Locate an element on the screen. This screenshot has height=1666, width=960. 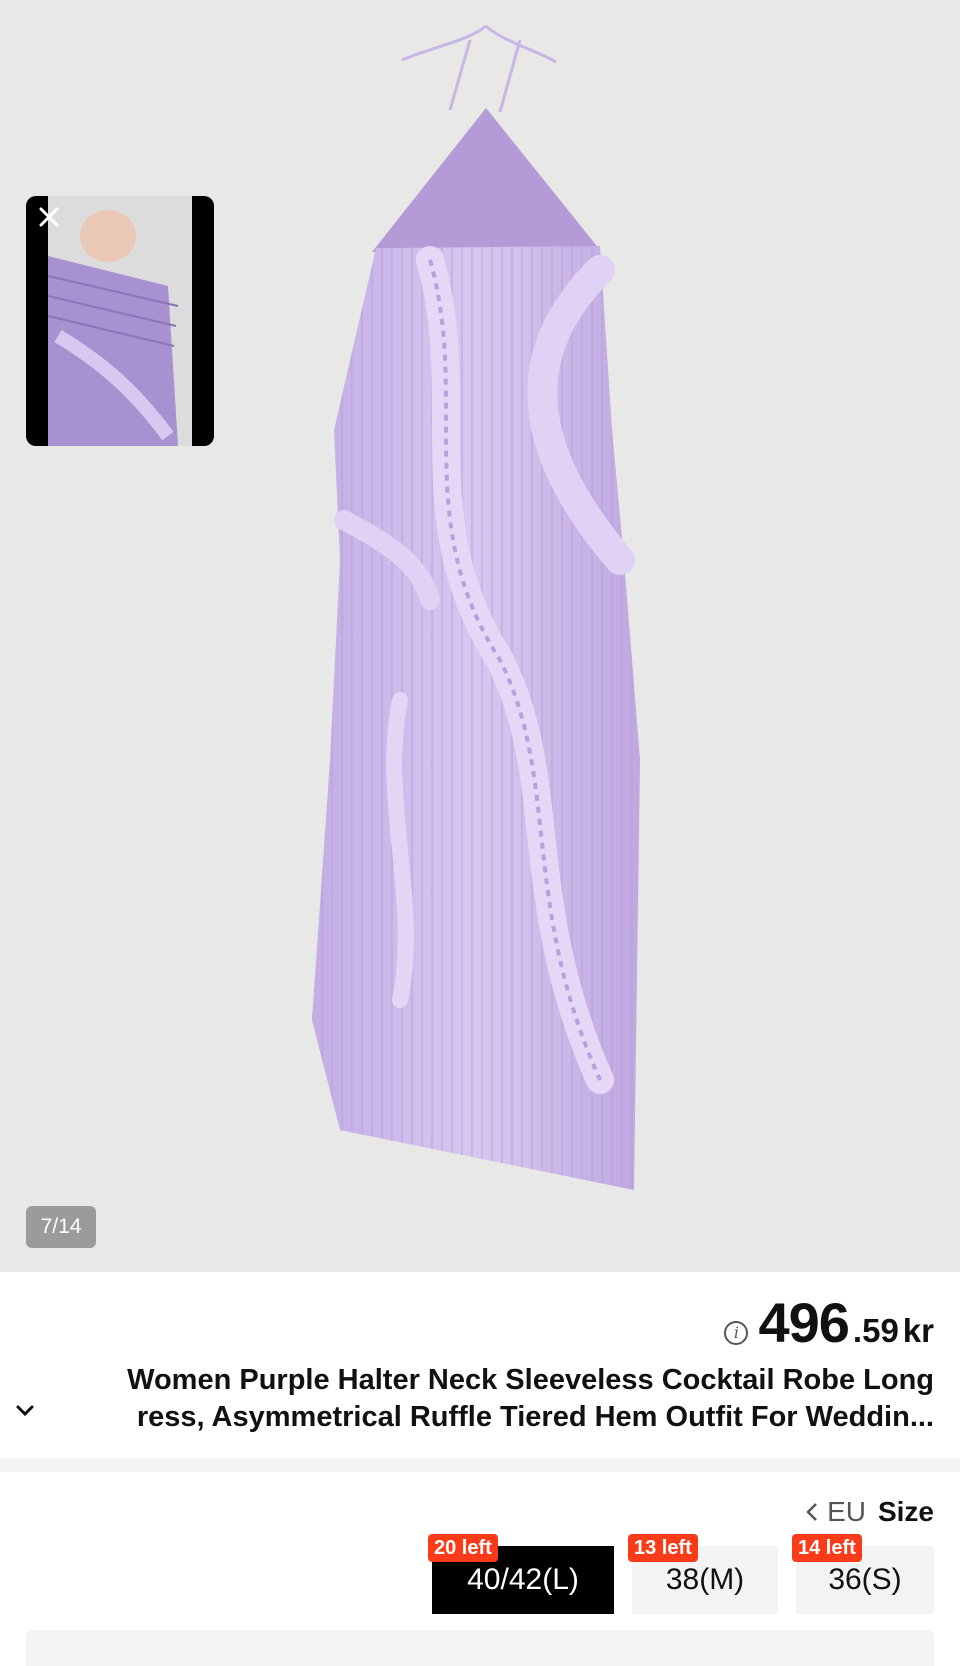
size-header: EU Size is located at coordinates (869, 1512).